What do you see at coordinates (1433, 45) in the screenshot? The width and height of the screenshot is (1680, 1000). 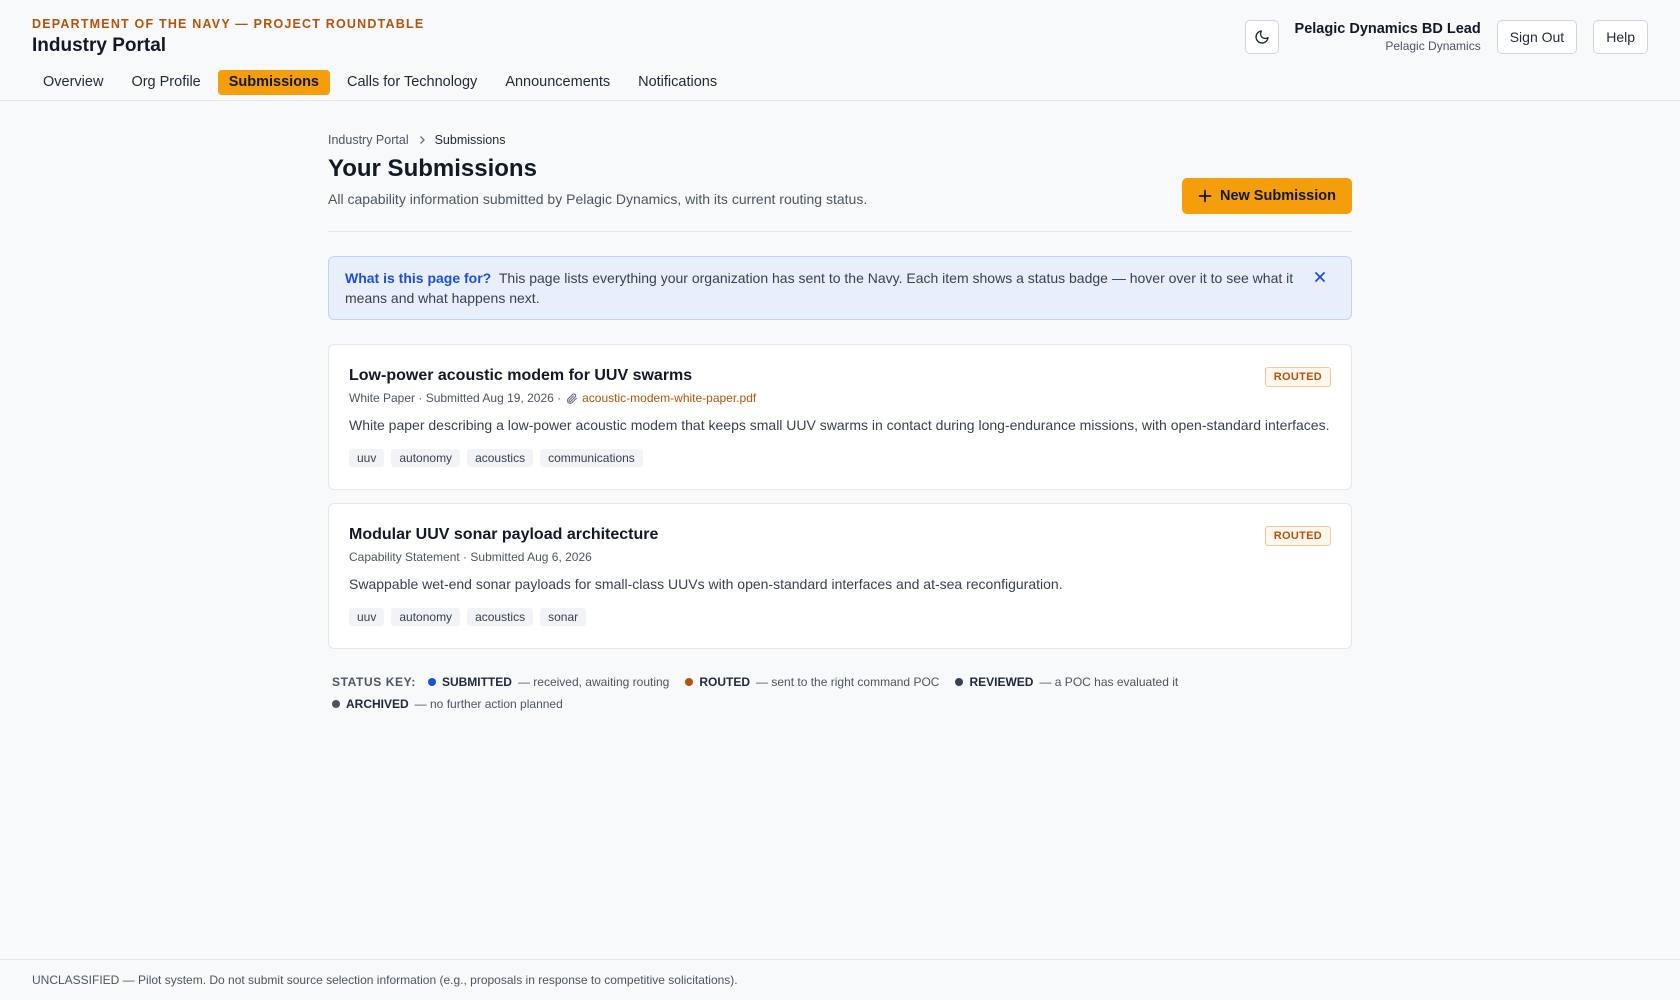 I see `user-org: Pelagic Dynamics` at bounding box center [1433, 45].